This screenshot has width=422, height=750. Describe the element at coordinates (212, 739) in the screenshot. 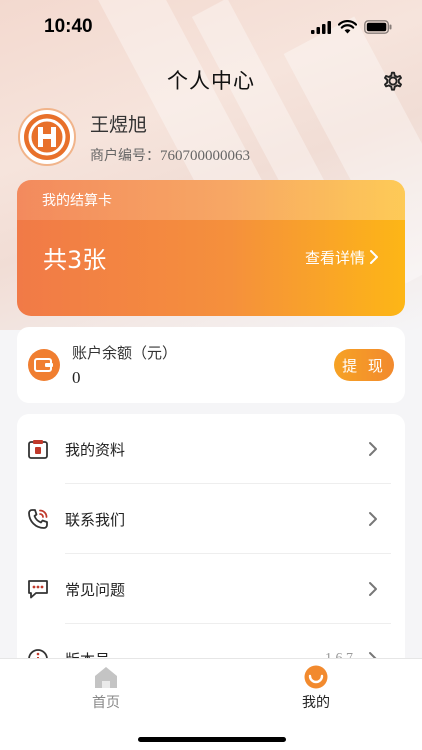

I see `home-indicator` at that location.